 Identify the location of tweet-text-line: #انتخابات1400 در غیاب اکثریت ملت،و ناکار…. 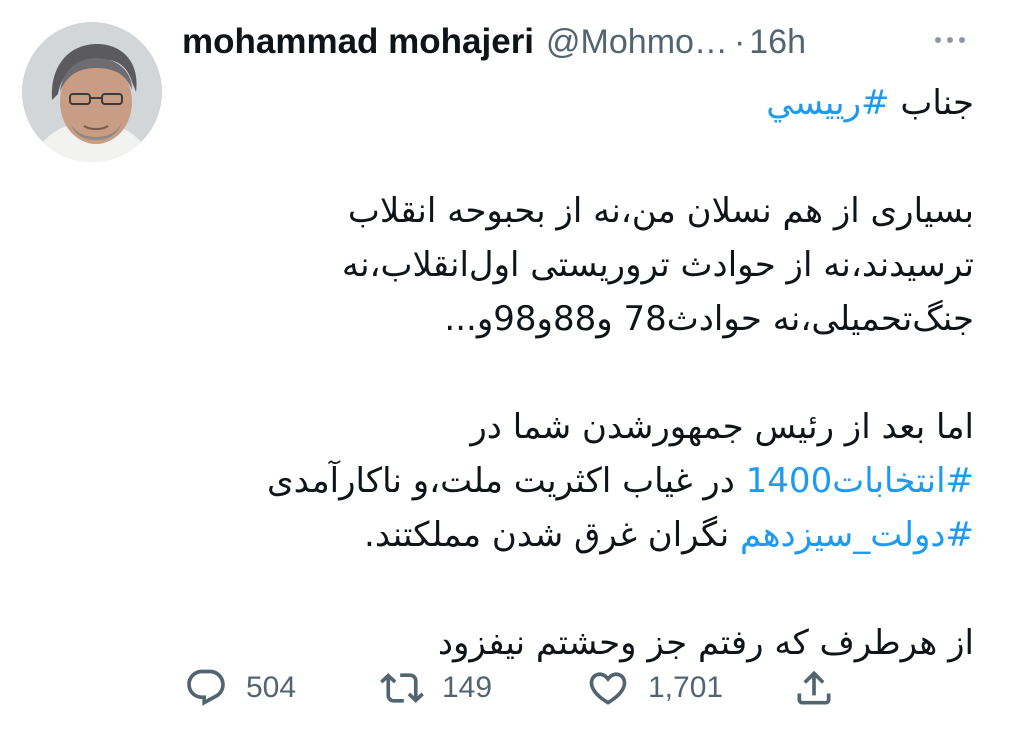
(574, 481).